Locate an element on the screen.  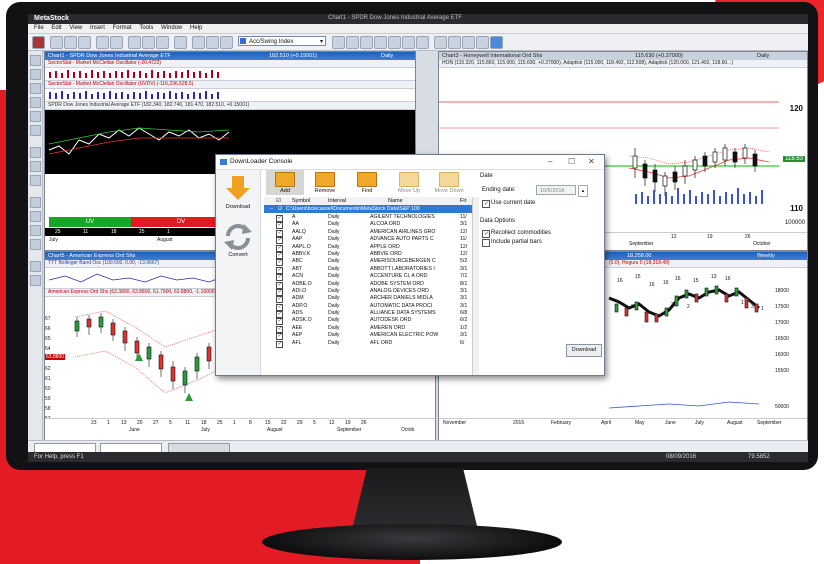
column-symbol: Symbol is located at coordinates (301, 201).